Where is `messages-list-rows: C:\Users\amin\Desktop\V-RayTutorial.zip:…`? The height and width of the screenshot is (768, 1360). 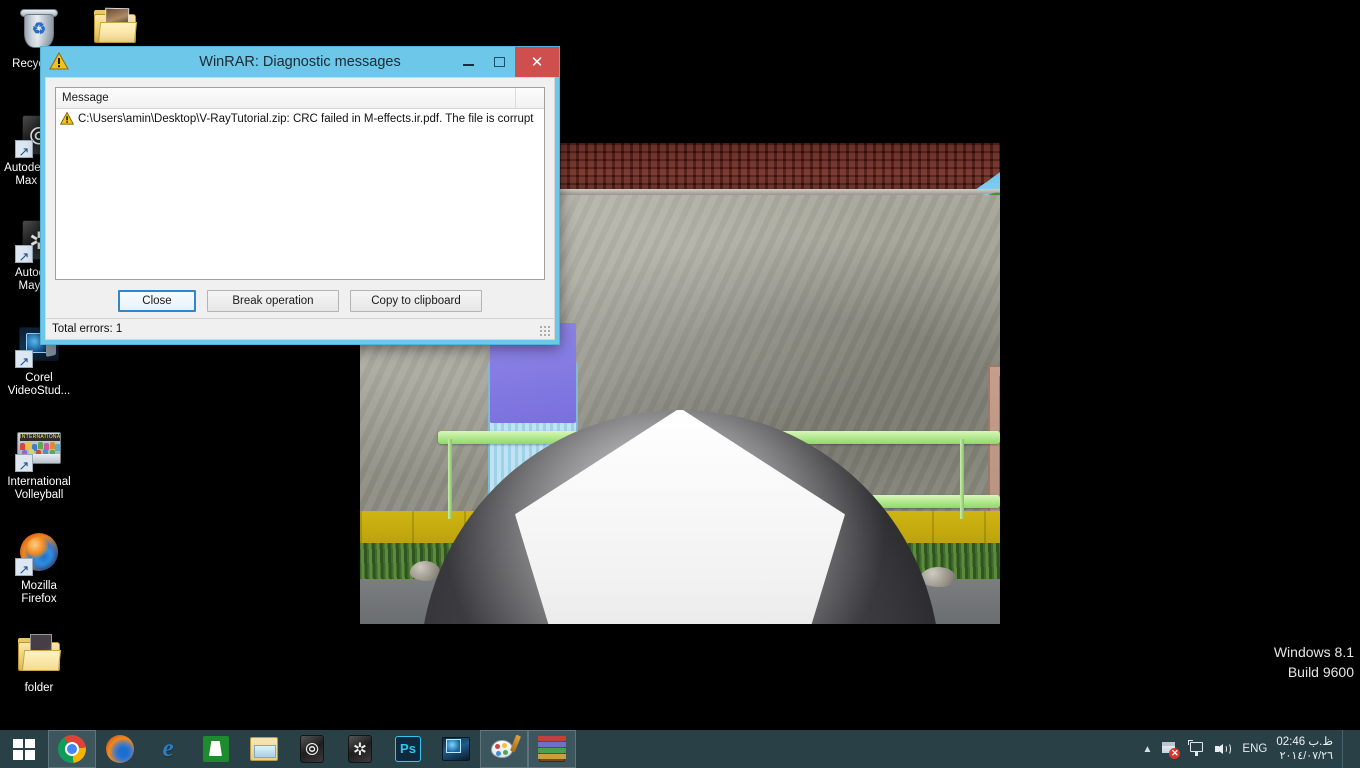 messages-list-rows: C:\Users\amin\Desktop\V-RayTutorial.zip:… is located at coordinates (300, 194).